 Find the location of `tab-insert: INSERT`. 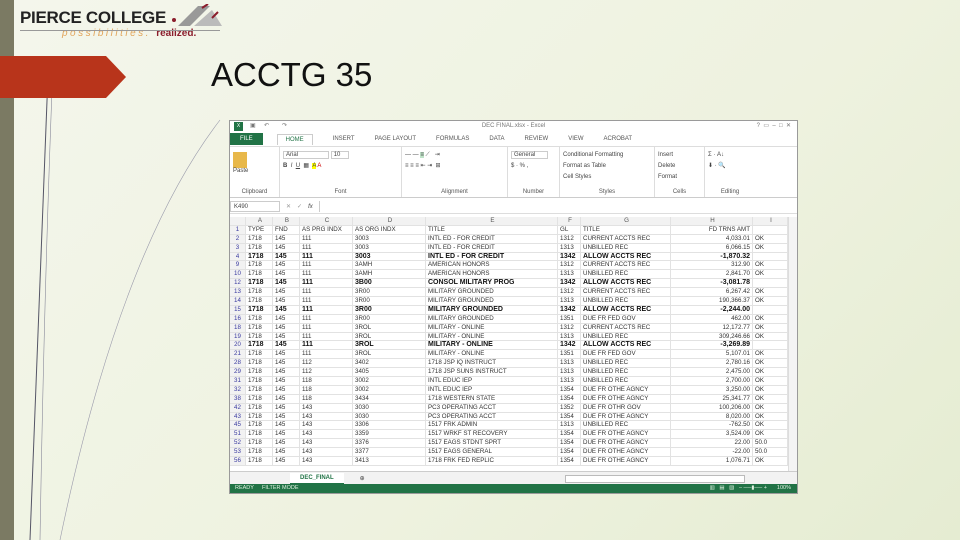

tab-insert: INSERT is located at coordinates (344, 139).